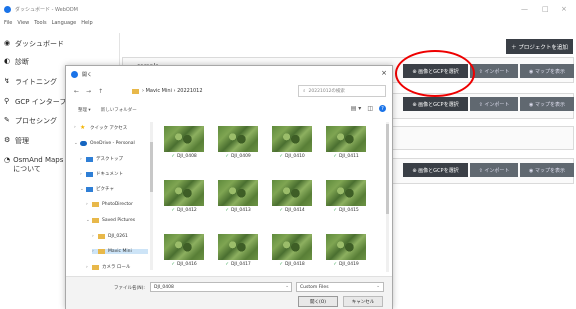 Image resolution: width=576 pixels, height=309 pixels. I want to click on file-thumbnail: ✓ DJI_0410, so click(292, 142).